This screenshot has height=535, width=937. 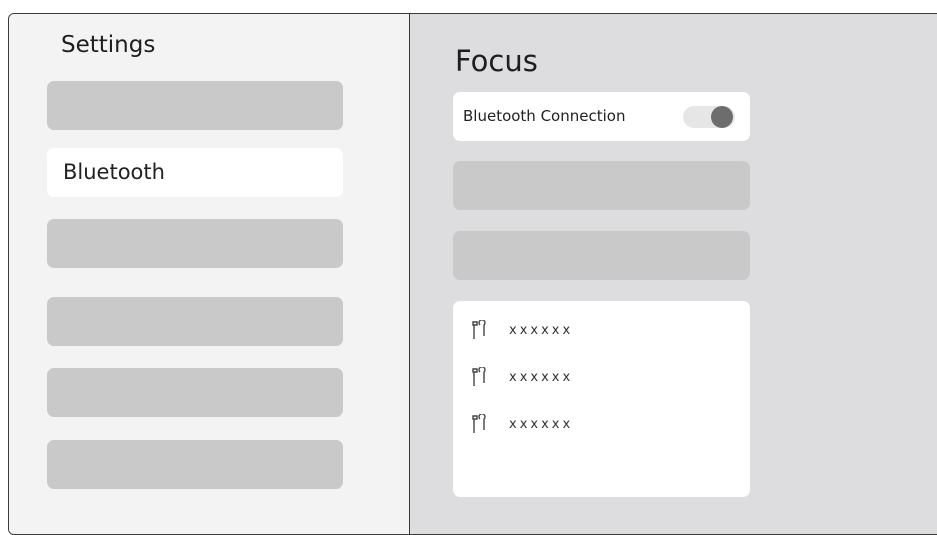 I want to click on sidebar-item-bluetooth: Bluetooth, so click(x=195, y=172).